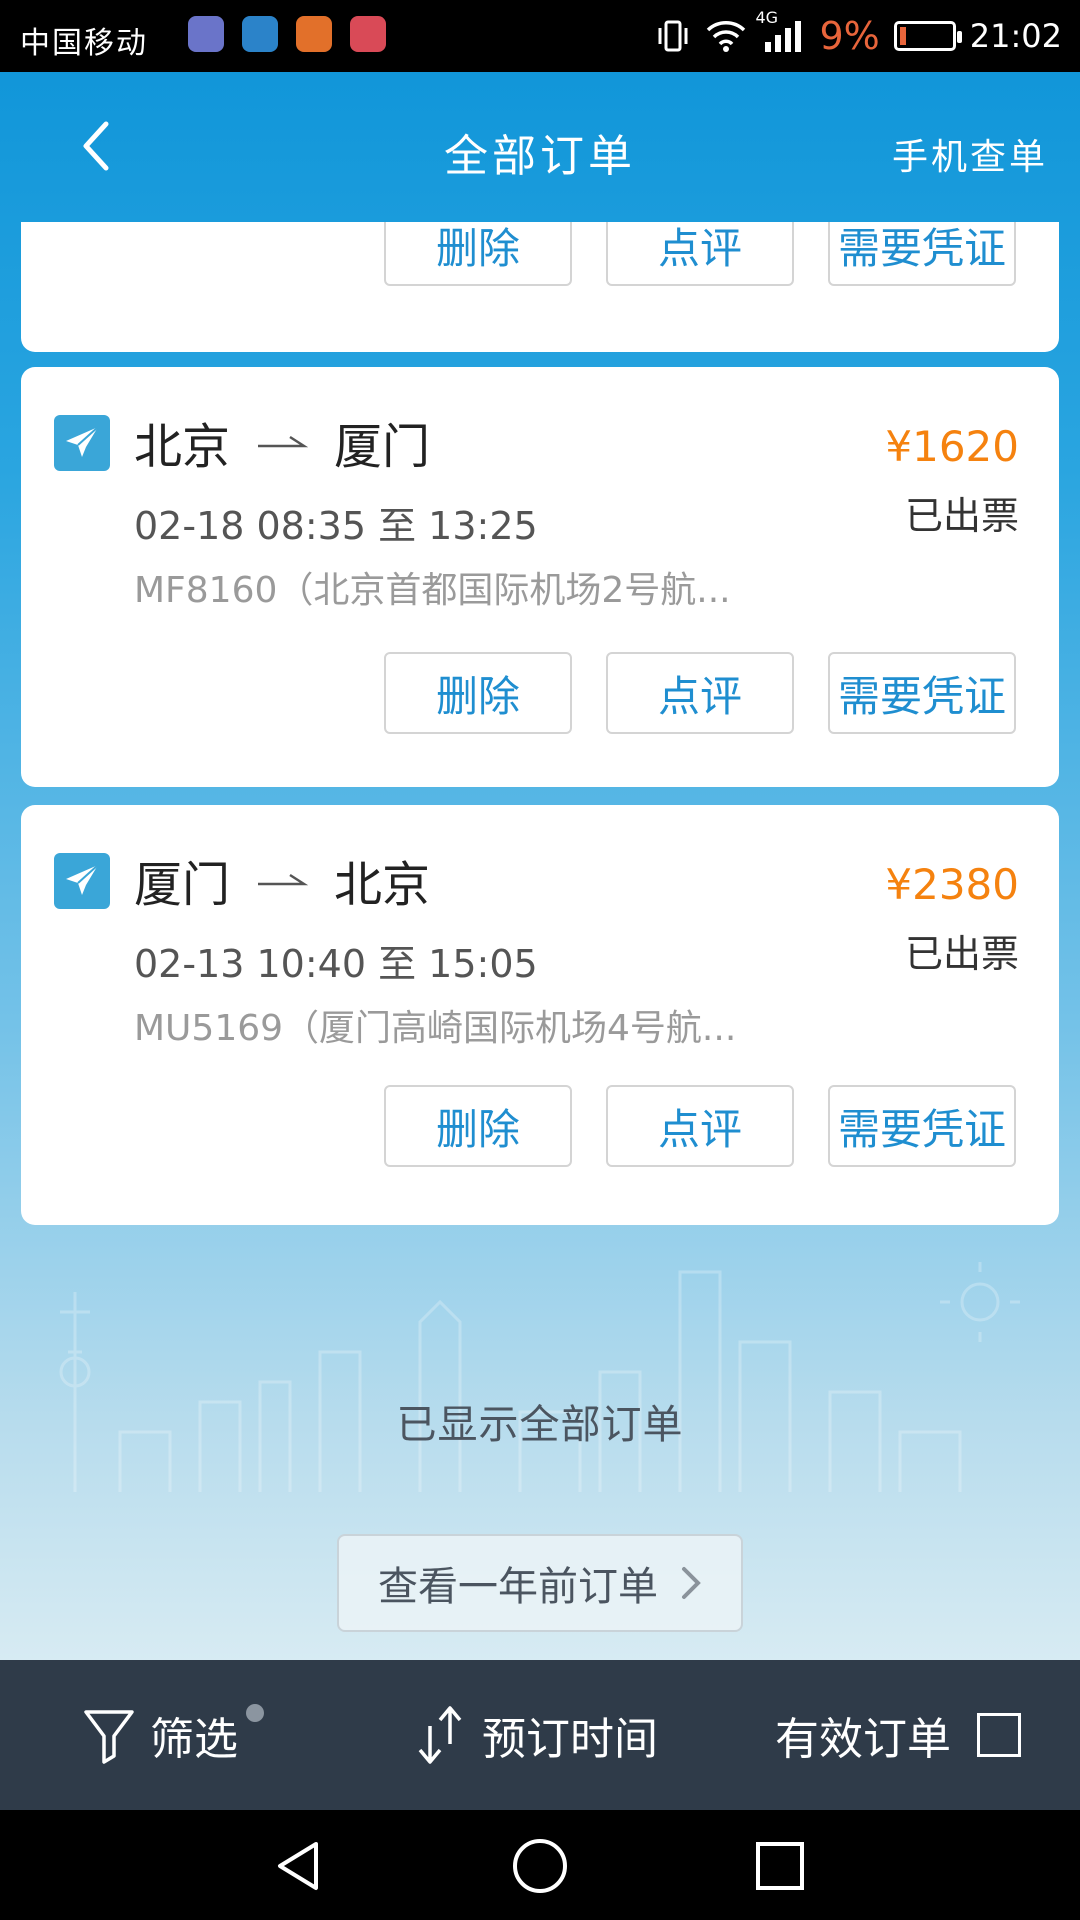  Describe the element at coordinates (691, 1583) in the screenshot. I see `chevron-right-icon` at that location.